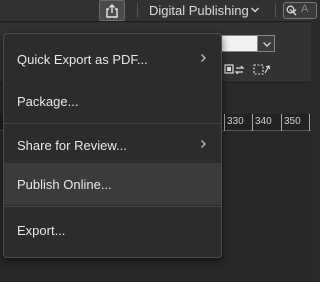 Image resolution: width=320 pixels, height=282 pixels. I want to click on ruler-tick-label: 330, so click(235, 121).